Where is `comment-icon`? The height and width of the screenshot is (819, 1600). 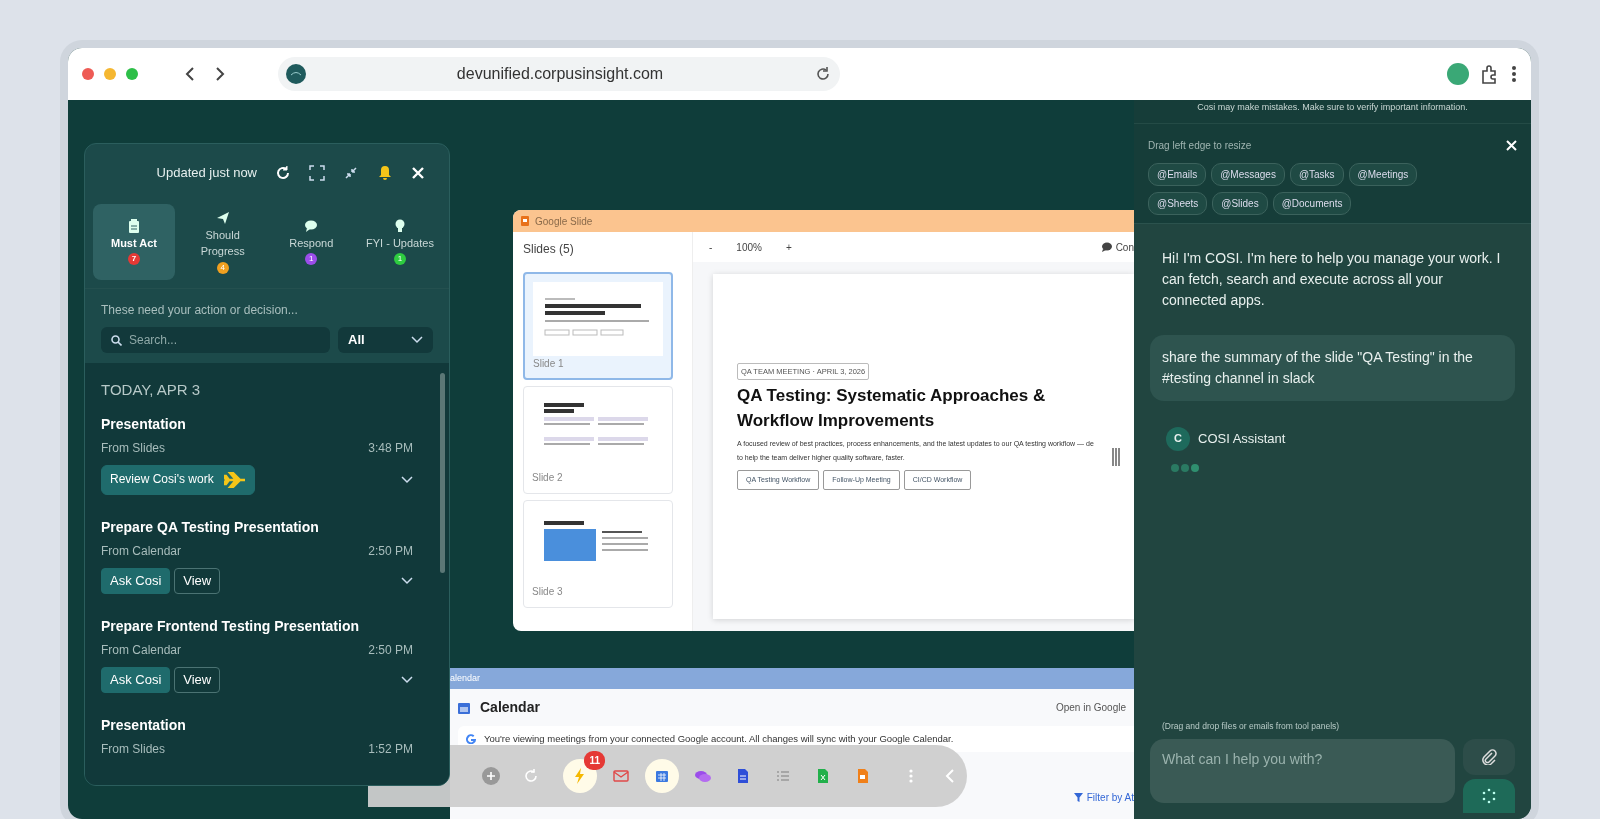 comment-icon is located at coordinates (1106, 247).